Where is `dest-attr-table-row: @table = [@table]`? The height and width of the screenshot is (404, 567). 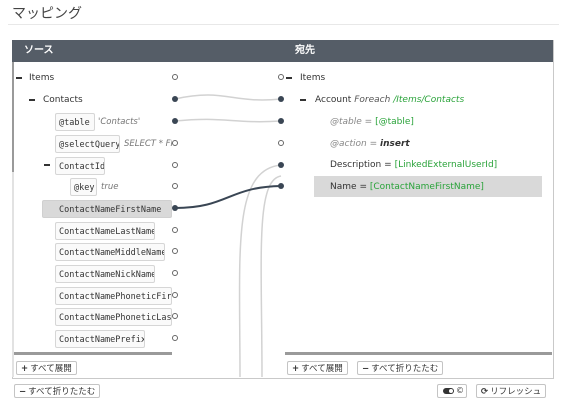 dest-attr-table-row: @table = [@table] is located at coordinates (372, 122).